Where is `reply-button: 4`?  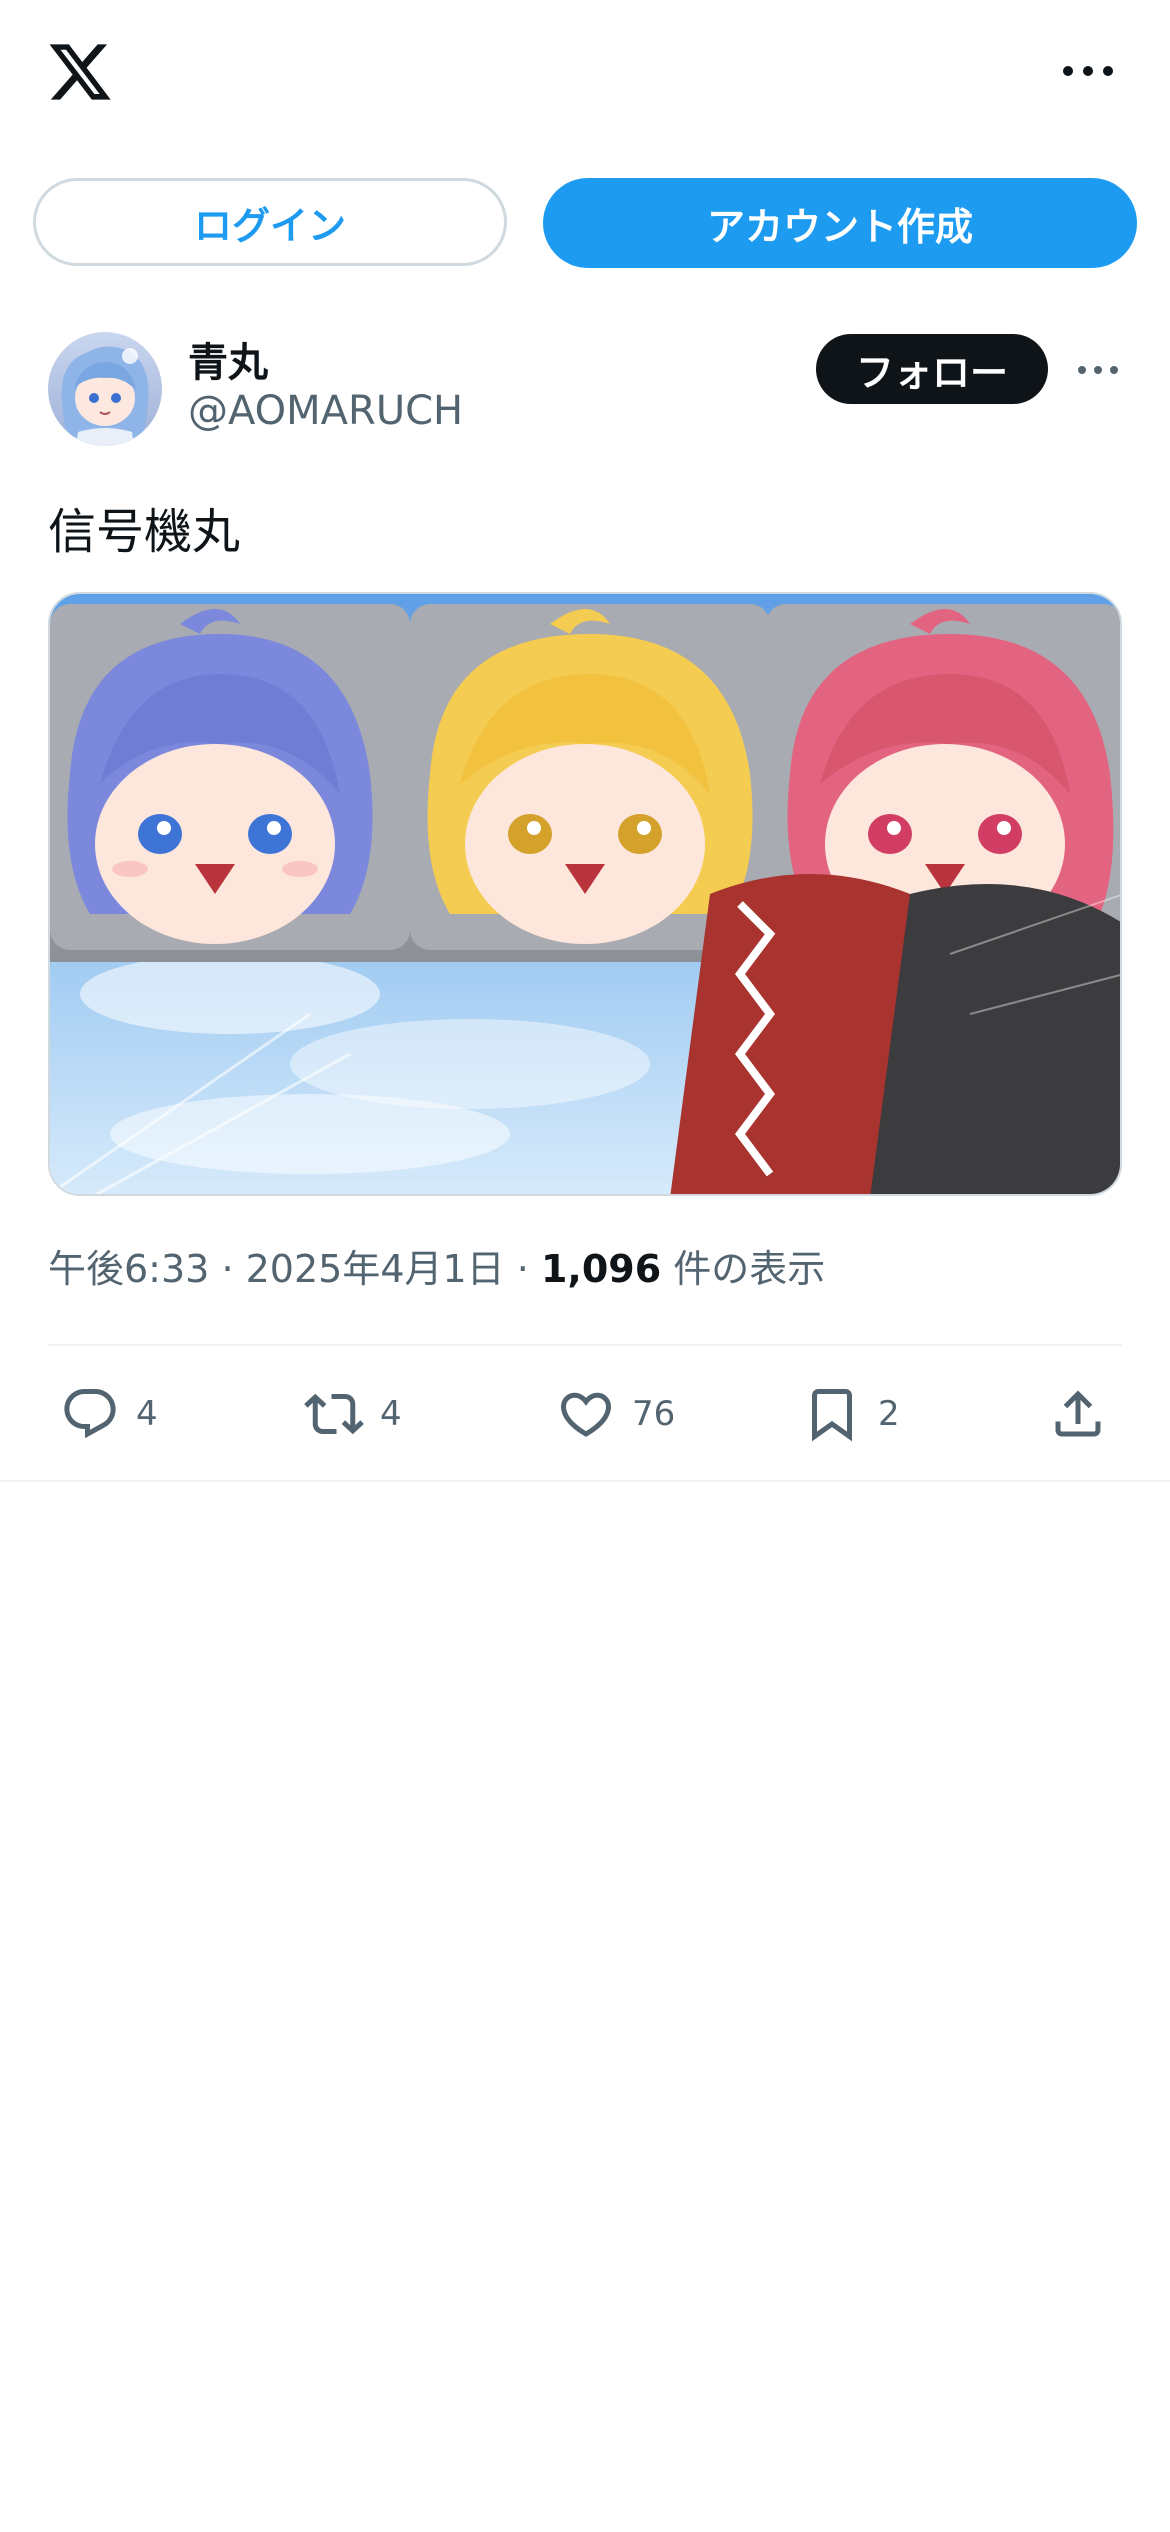 reply-button: 4 is located at coordinates (109, 1414).